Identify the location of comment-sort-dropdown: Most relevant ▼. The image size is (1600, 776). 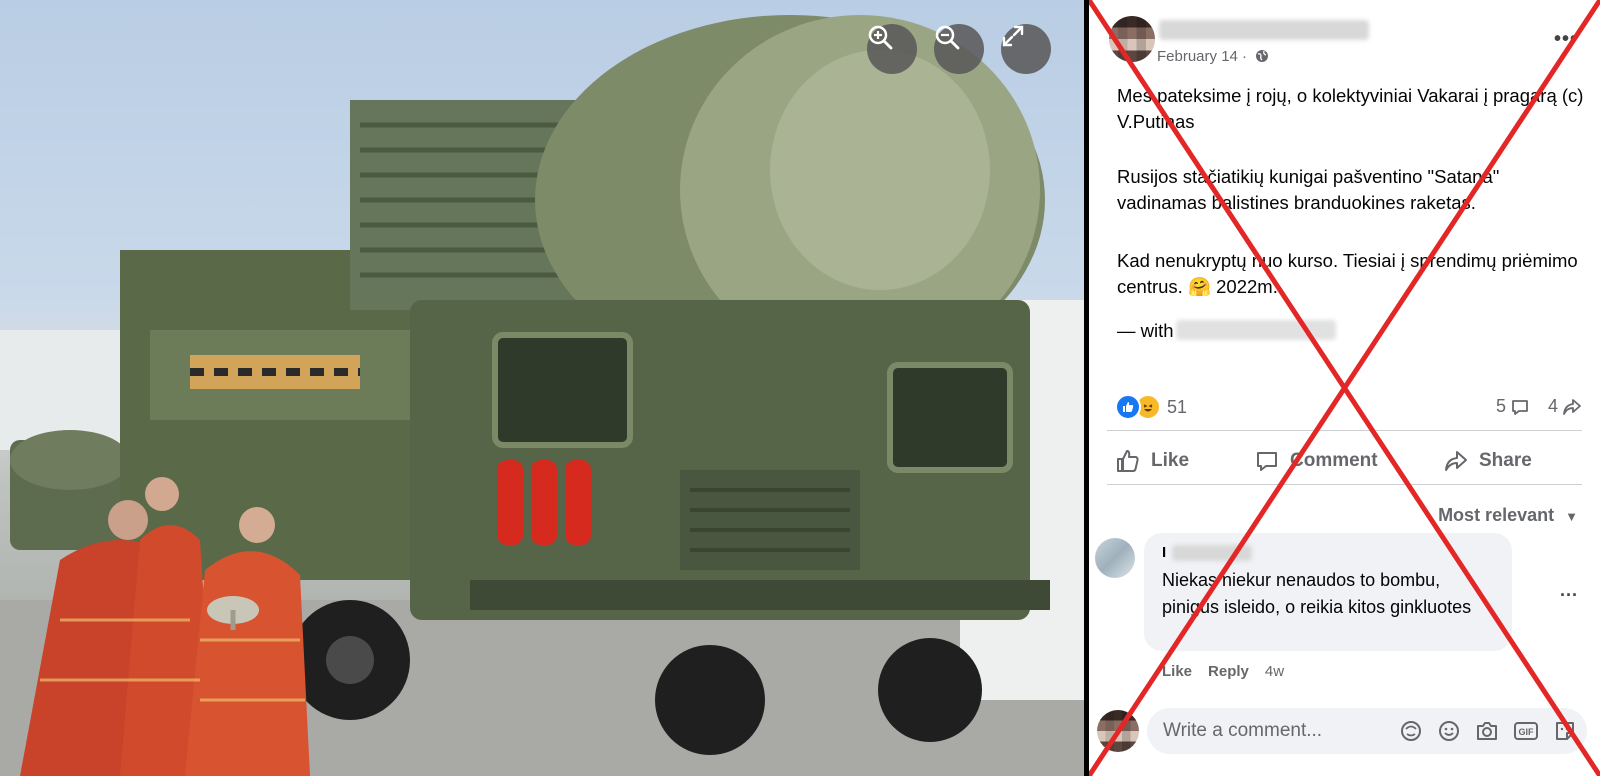
(1508, 515).